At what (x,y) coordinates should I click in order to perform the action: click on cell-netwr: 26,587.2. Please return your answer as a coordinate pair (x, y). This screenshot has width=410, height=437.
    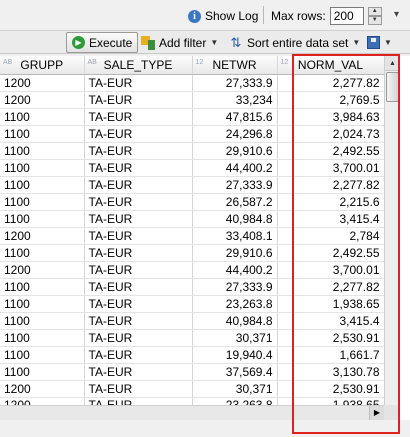
    Looking at the image, I should click on (235, 202).